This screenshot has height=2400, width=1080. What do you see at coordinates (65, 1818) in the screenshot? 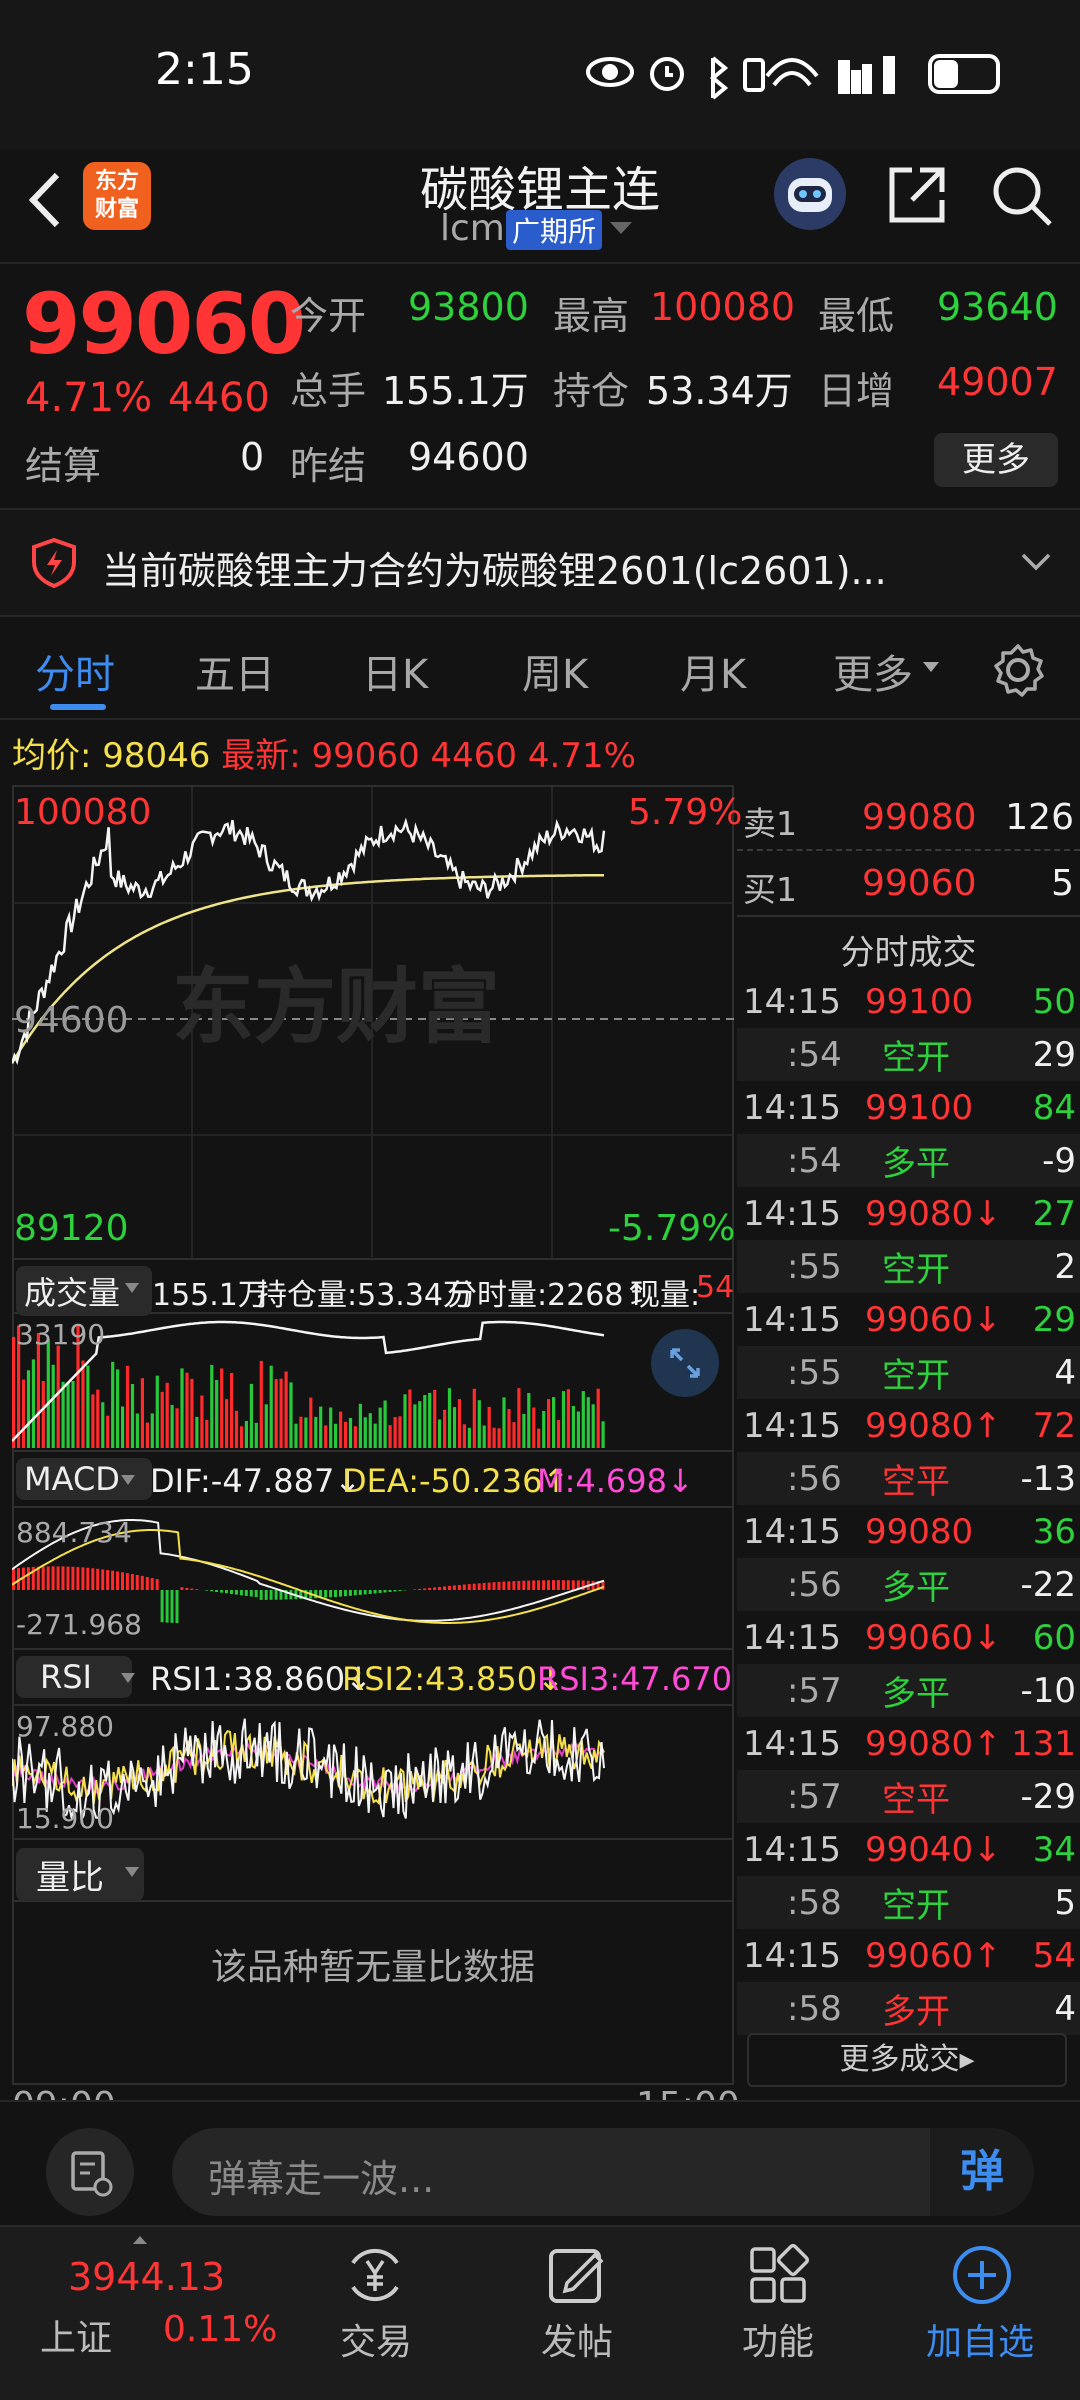
I see `rsi-bottom-label: 15.900` at bounding box center [65, 1818].